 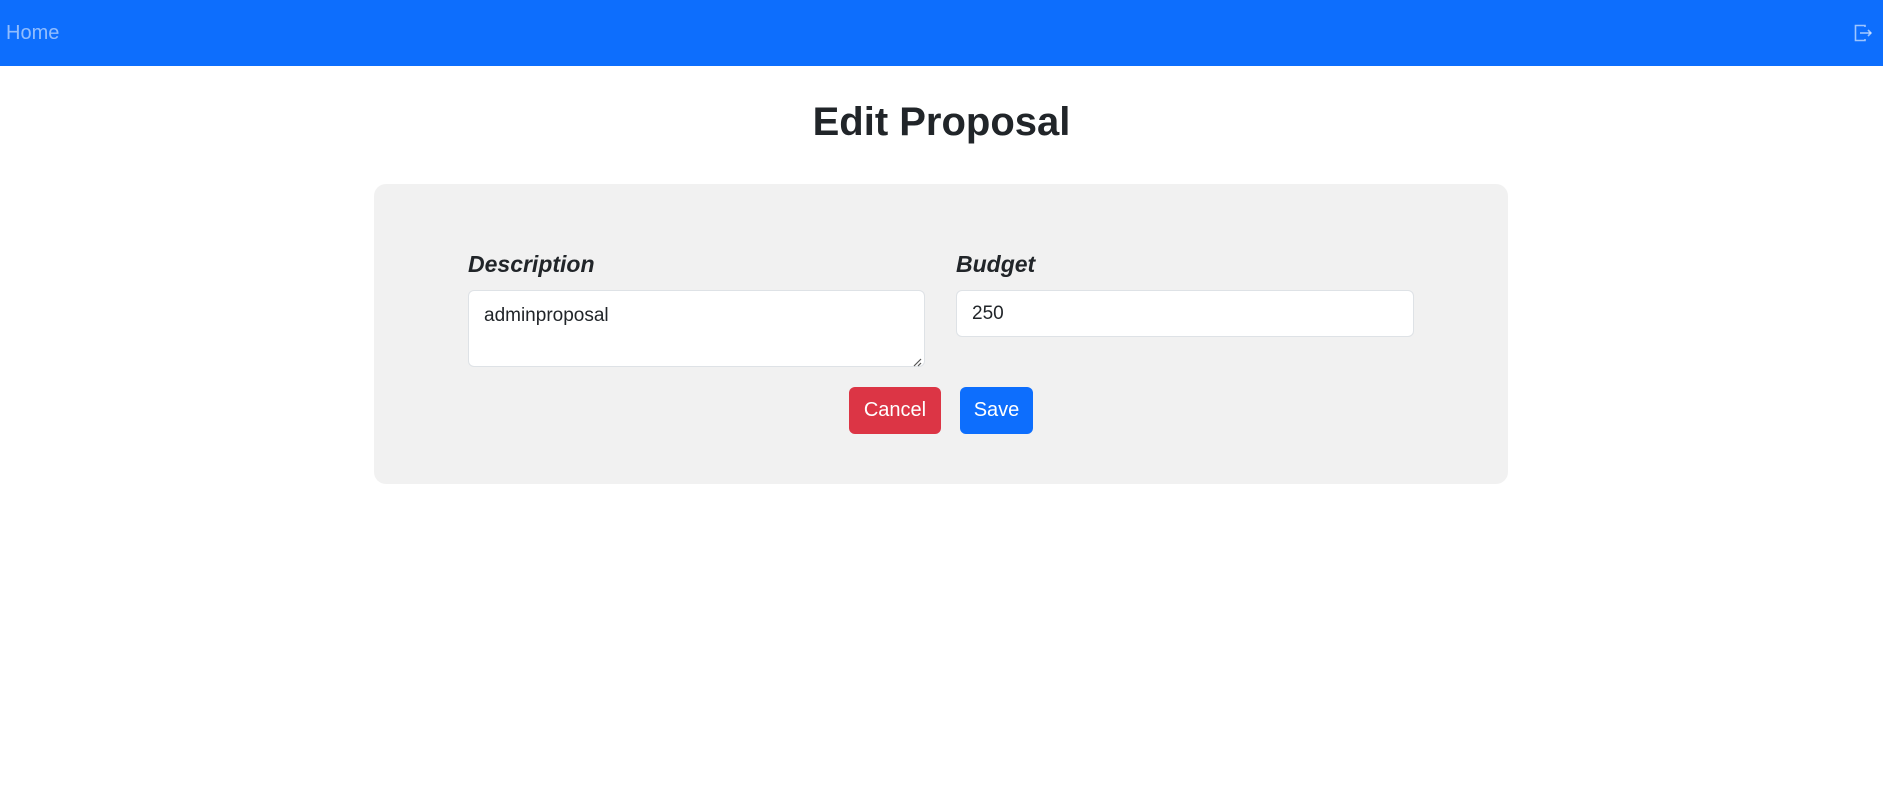 What do you see at coordinates (941, 33) in the screenshot?
I see `top-navbar: Home` at bounding box center [941, 33].